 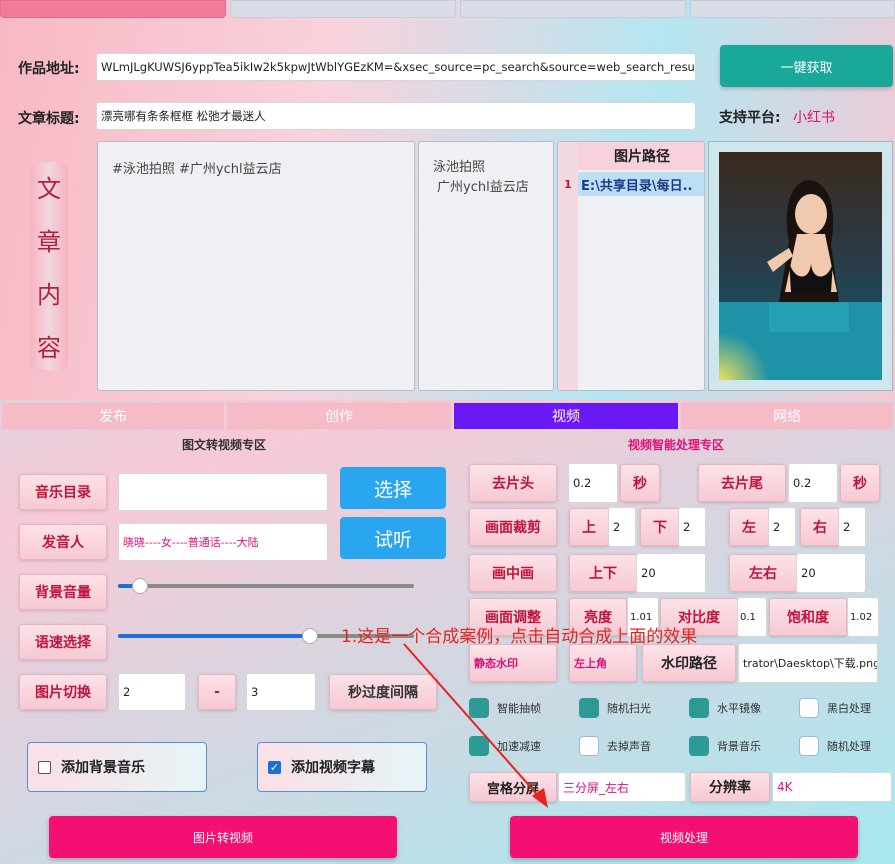 What do you see at coordinates (513, 483) in the screenshot?
I see `trim-head-label: 去片头` at bounding box center [513, 483].